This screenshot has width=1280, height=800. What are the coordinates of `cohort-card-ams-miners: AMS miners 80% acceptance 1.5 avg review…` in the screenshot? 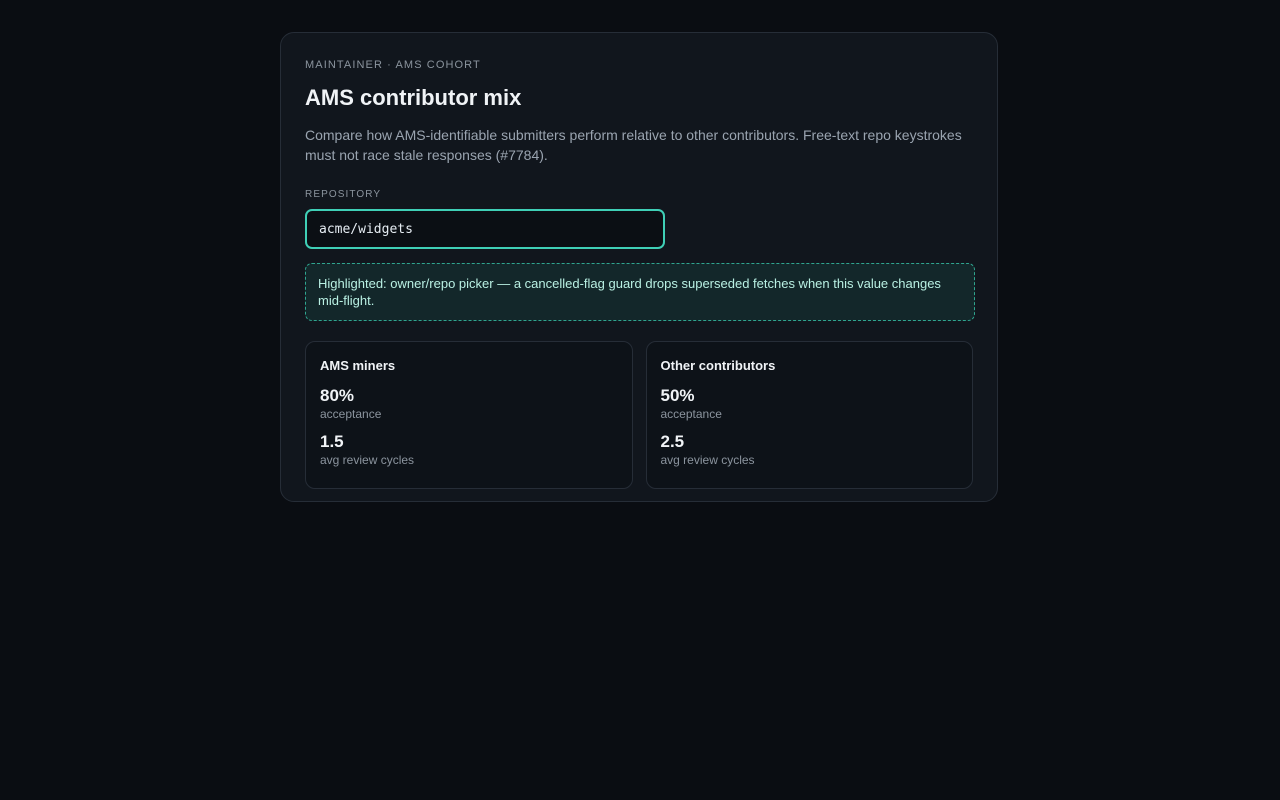 It's located at (469, 415).